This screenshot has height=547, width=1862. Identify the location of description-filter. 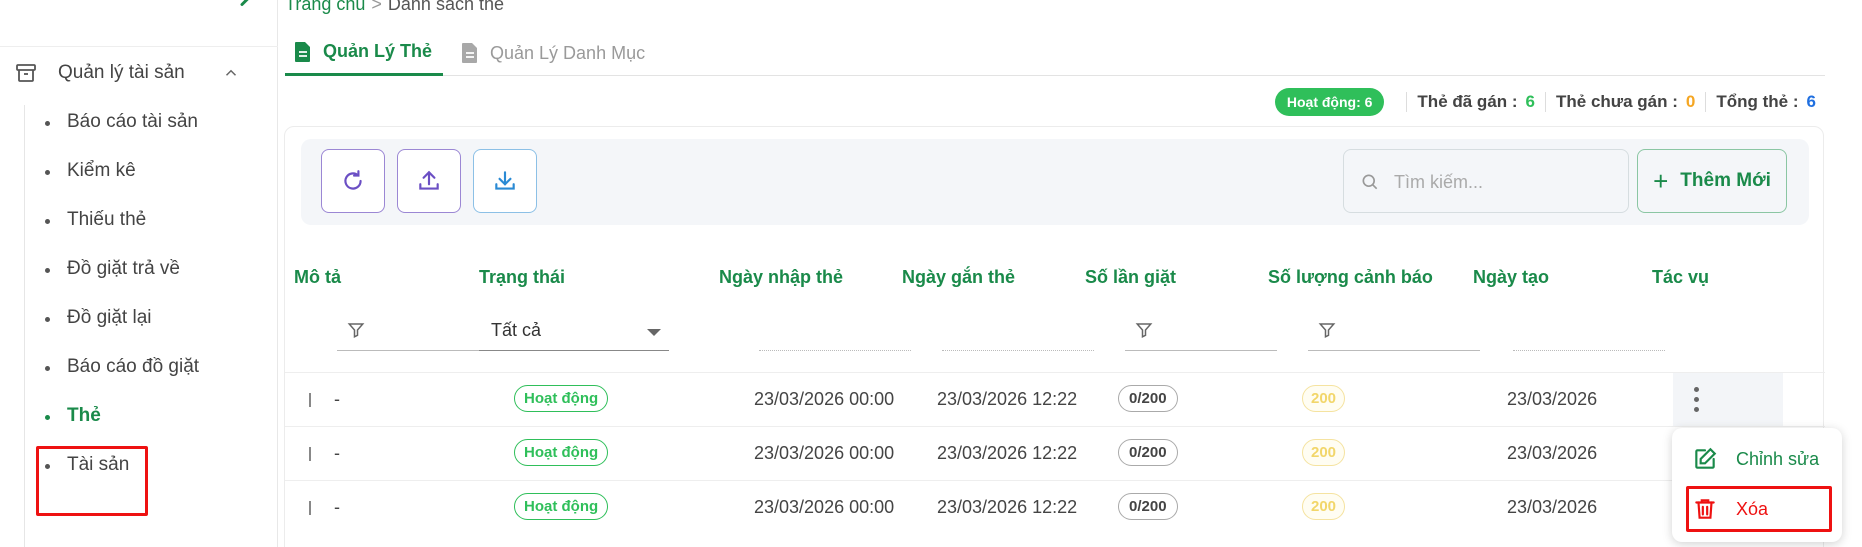
(412, 331).